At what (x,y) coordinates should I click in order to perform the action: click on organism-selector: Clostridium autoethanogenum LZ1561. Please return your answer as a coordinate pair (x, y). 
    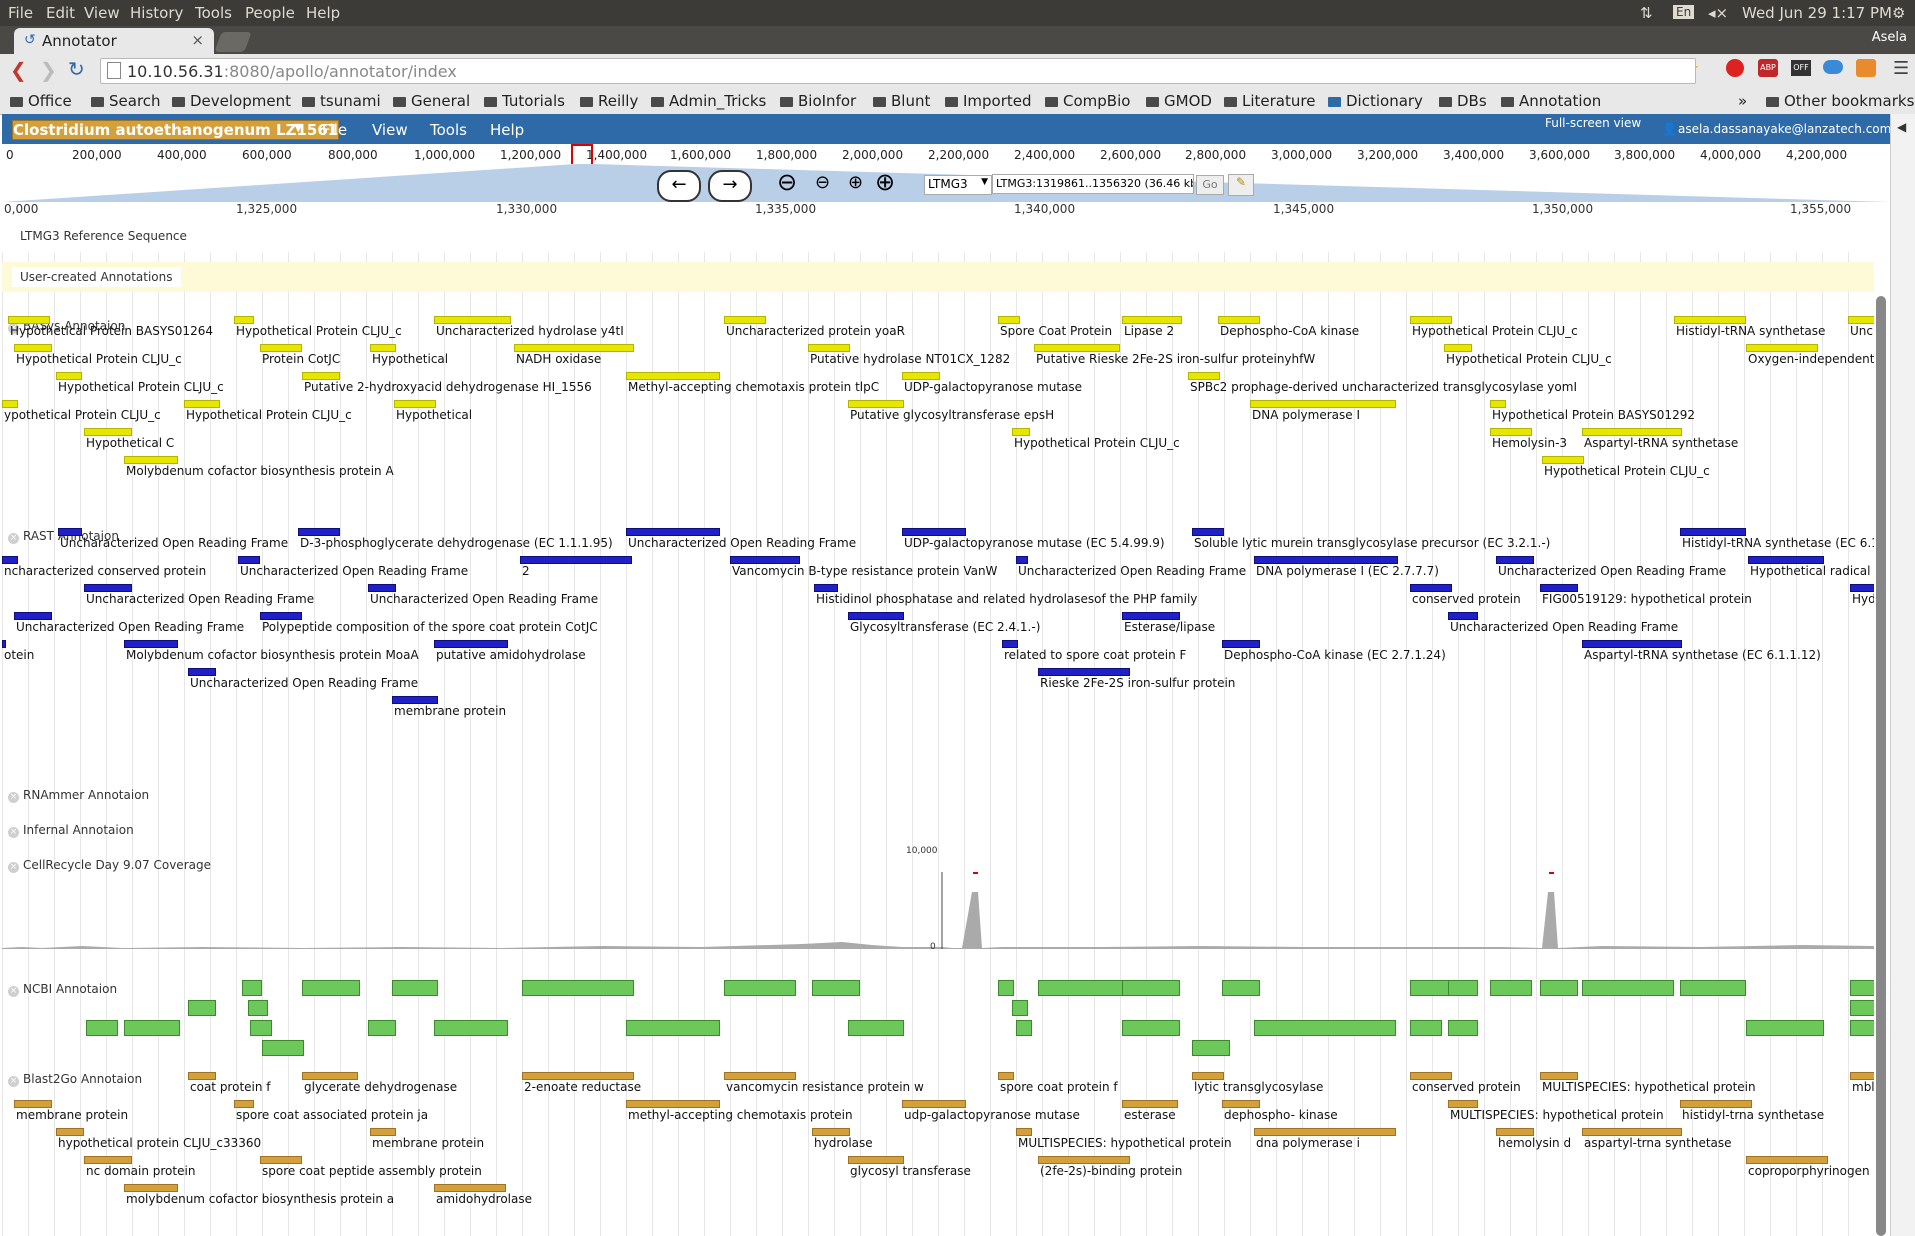
    Looking at the image, I should click on (176, 130).